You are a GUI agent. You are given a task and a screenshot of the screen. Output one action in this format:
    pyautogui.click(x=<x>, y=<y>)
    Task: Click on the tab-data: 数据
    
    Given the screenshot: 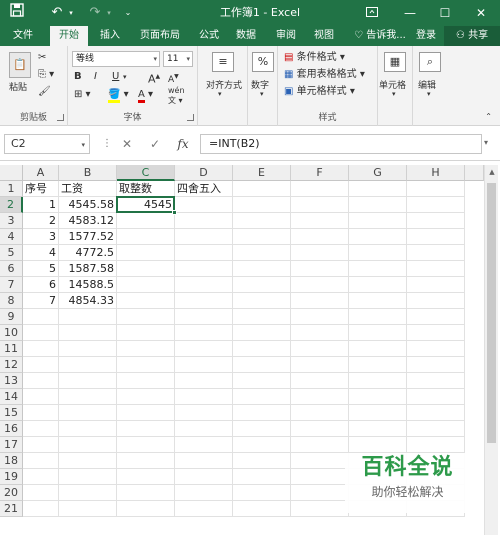 What is the action you would take?
    pyautogui.click(x=246, y=36)
    